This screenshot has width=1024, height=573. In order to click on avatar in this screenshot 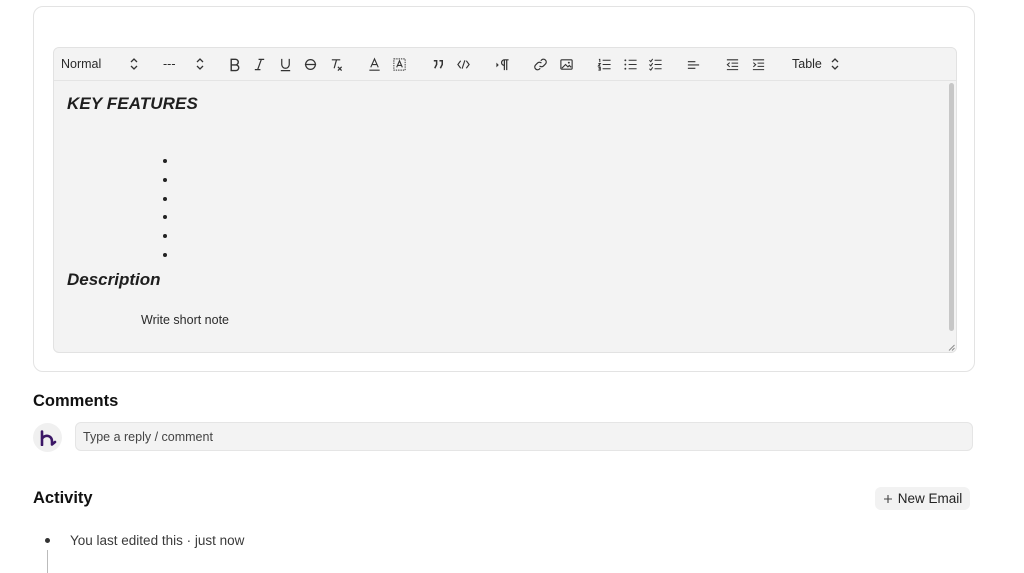, I will do `click(47, 437)`.